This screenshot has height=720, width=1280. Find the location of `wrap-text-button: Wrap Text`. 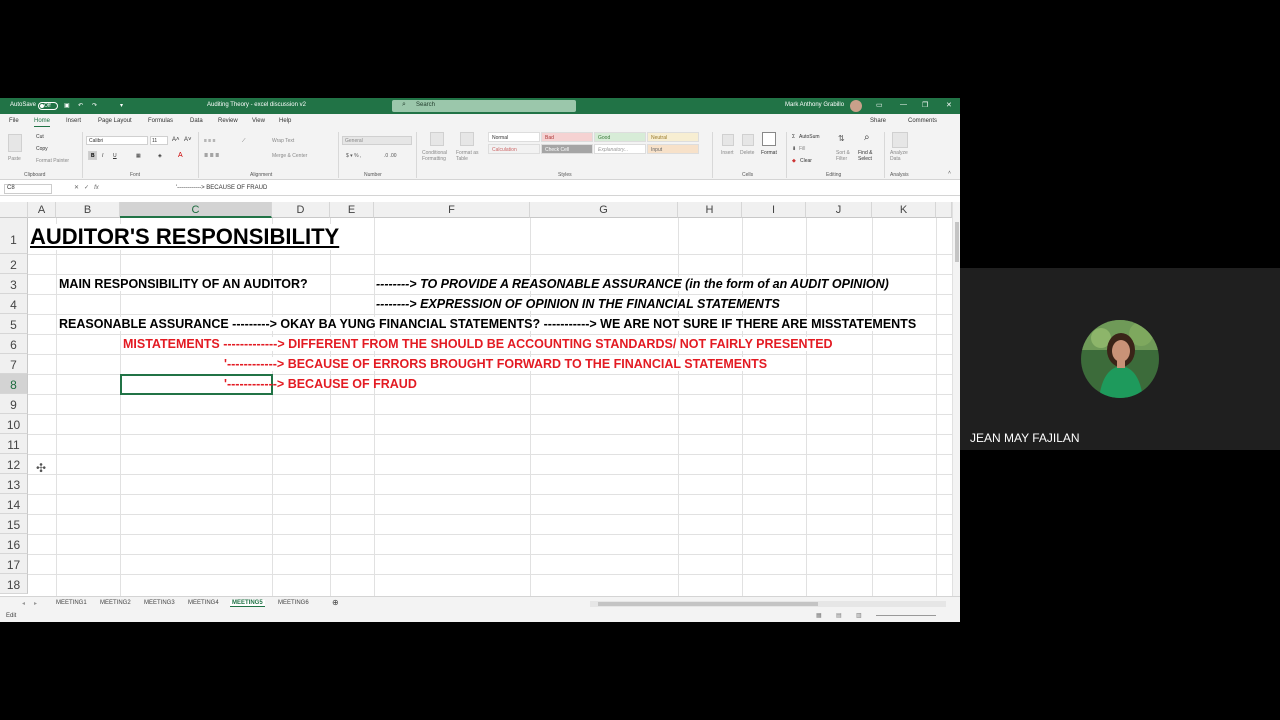

wrap-text-button: Wrap Text is located at coordinates (283, 141).